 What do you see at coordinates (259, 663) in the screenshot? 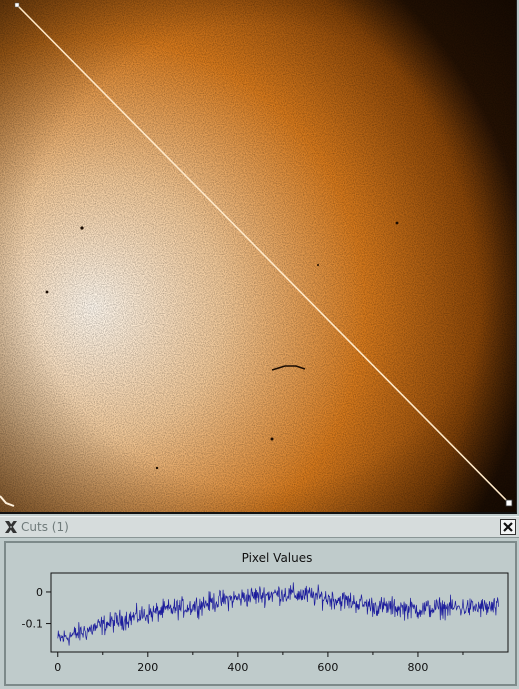
I see `x-axis: 0 200 400 600 800` at bounding box center [259, 663].